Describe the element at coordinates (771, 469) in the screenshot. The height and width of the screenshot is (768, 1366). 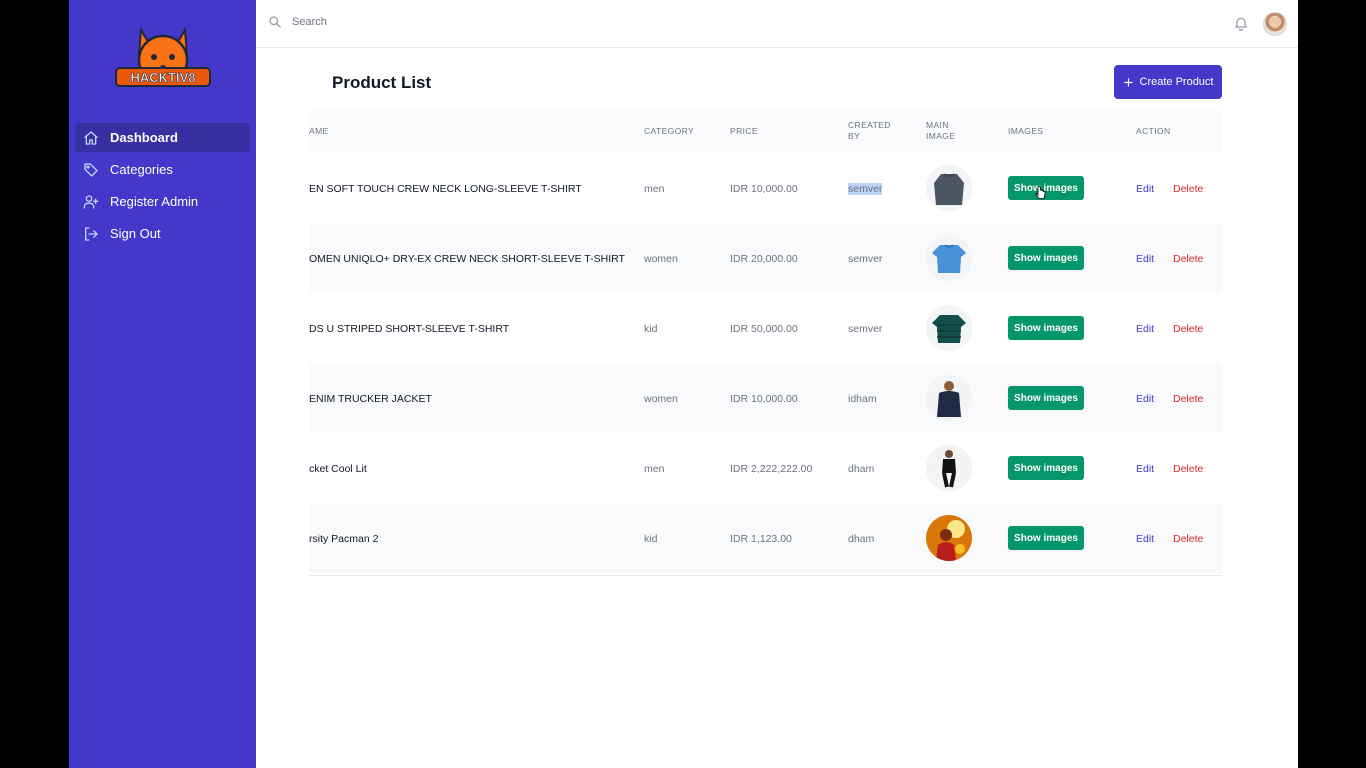
I see `product-price: IDR 2,222,222.00` at that location.